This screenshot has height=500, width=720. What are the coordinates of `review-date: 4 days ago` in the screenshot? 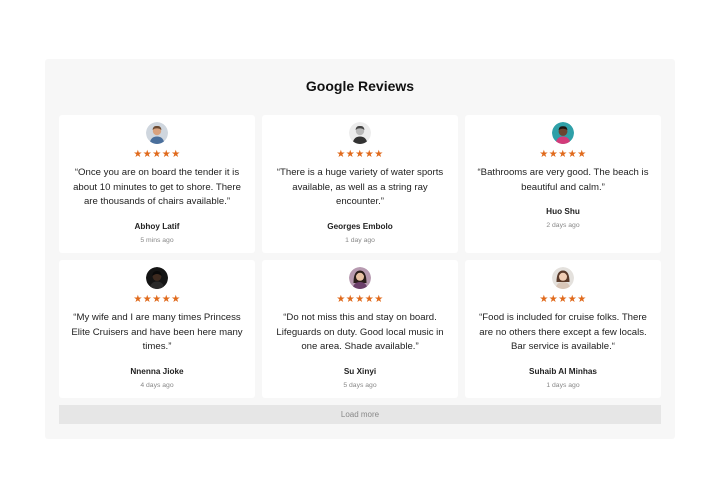 It's located at (157, 385).